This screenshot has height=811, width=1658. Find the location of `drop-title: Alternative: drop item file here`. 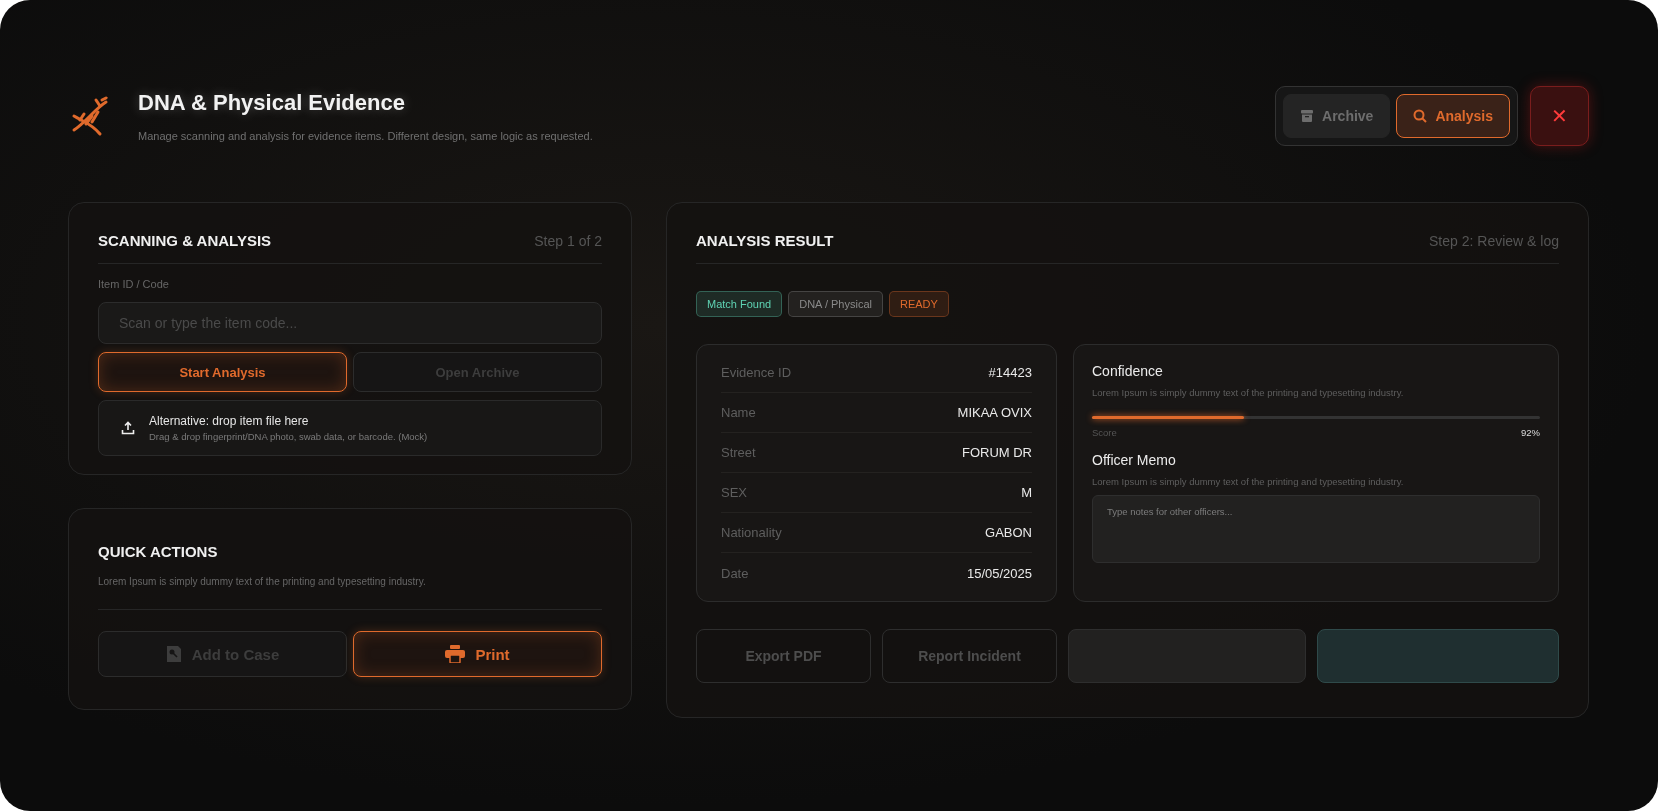

drop-title: Alternative: drop item file here is located at coordinates (229, 421).